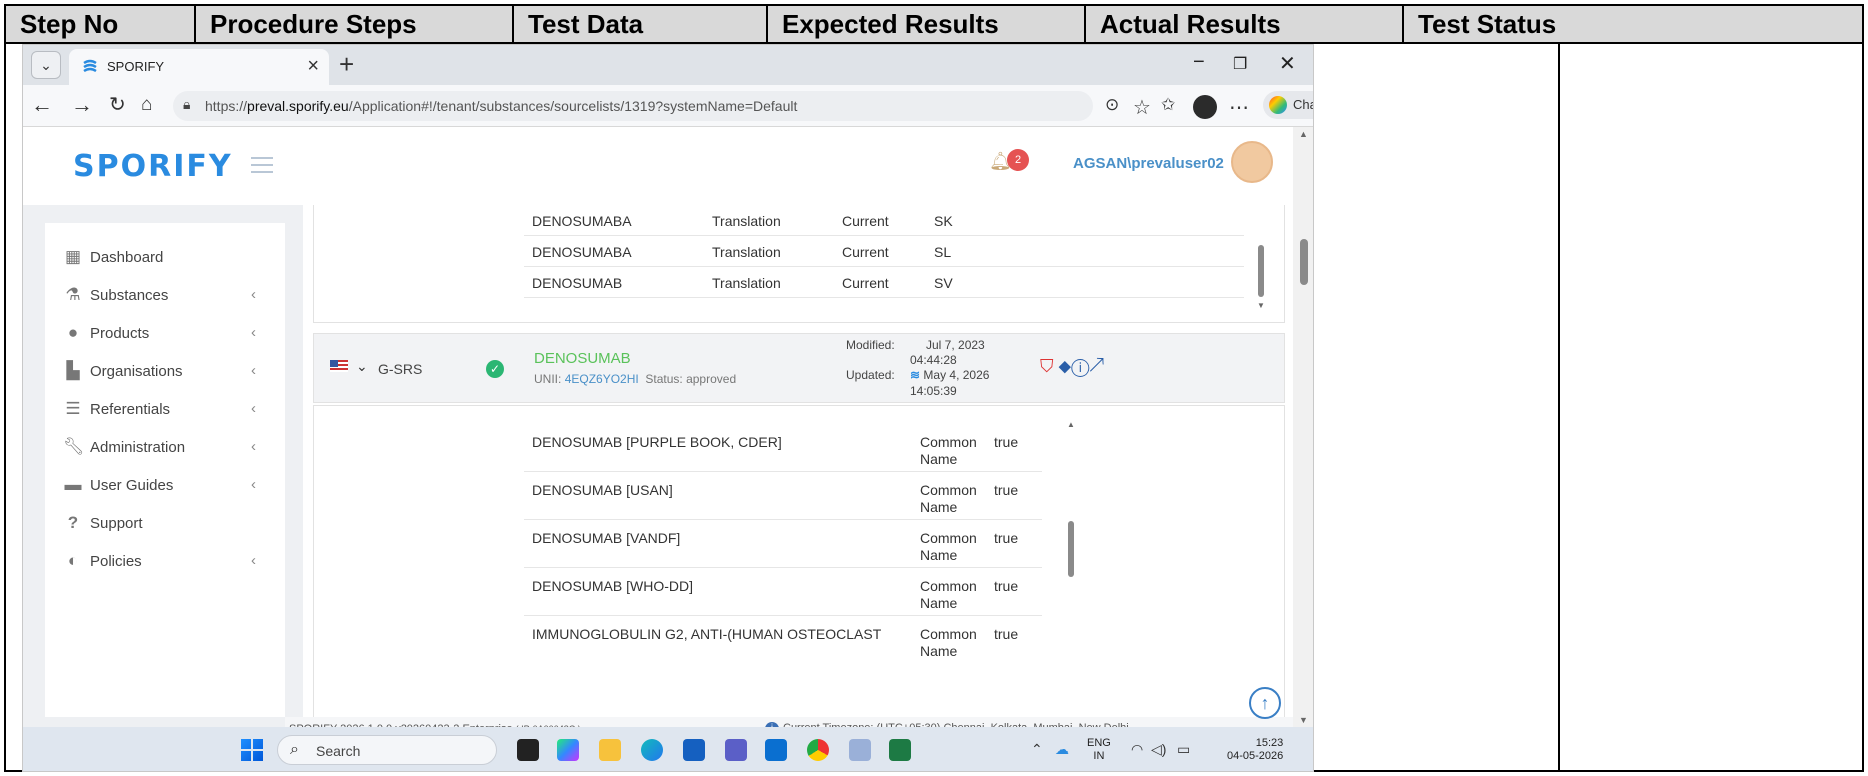 The height and width of the screenshot is (776, 1868). What do you see at coordinates (1158, 749) in the screenshot?
I see `volume-icon: ◁)` at bounding box center [1158, 749].